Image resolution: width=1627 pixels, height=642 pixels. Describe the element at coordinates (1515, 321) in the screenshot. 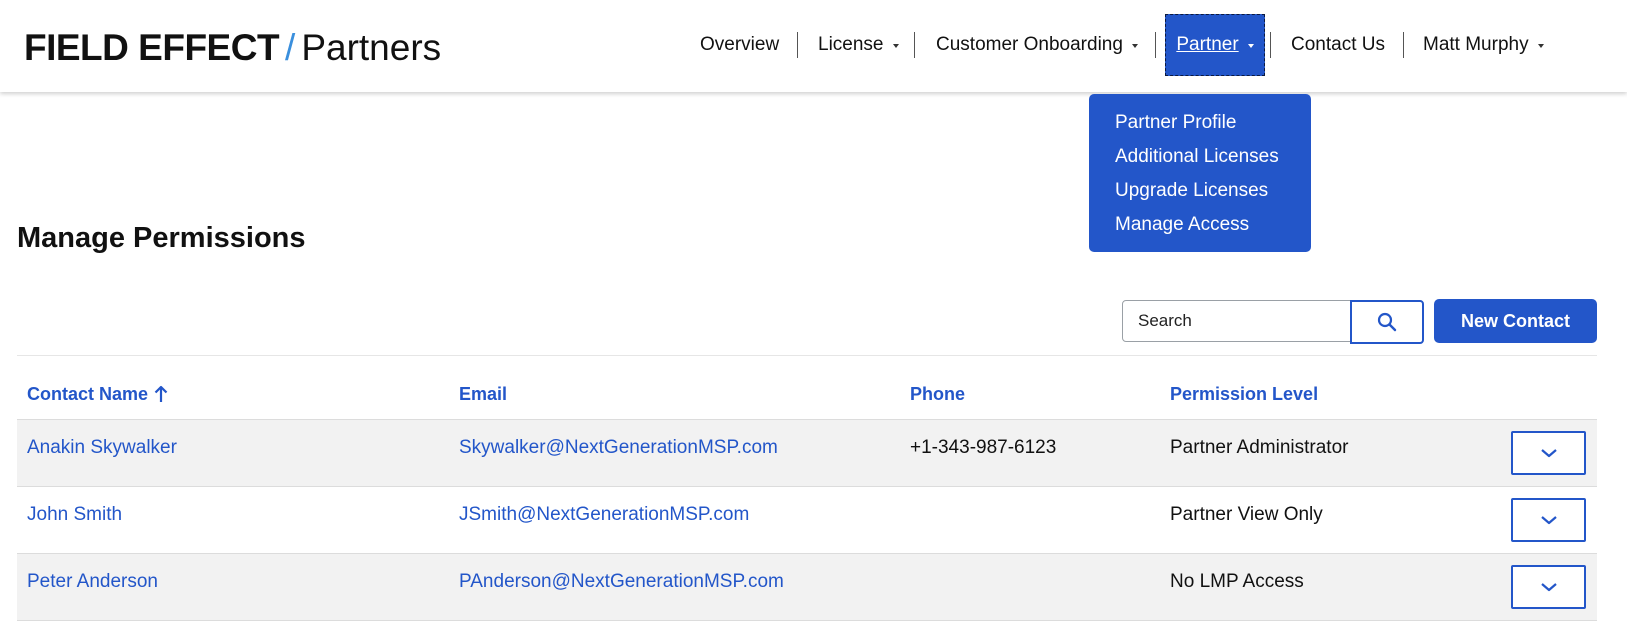

I see `new-contact-button: New Contact` at that location.